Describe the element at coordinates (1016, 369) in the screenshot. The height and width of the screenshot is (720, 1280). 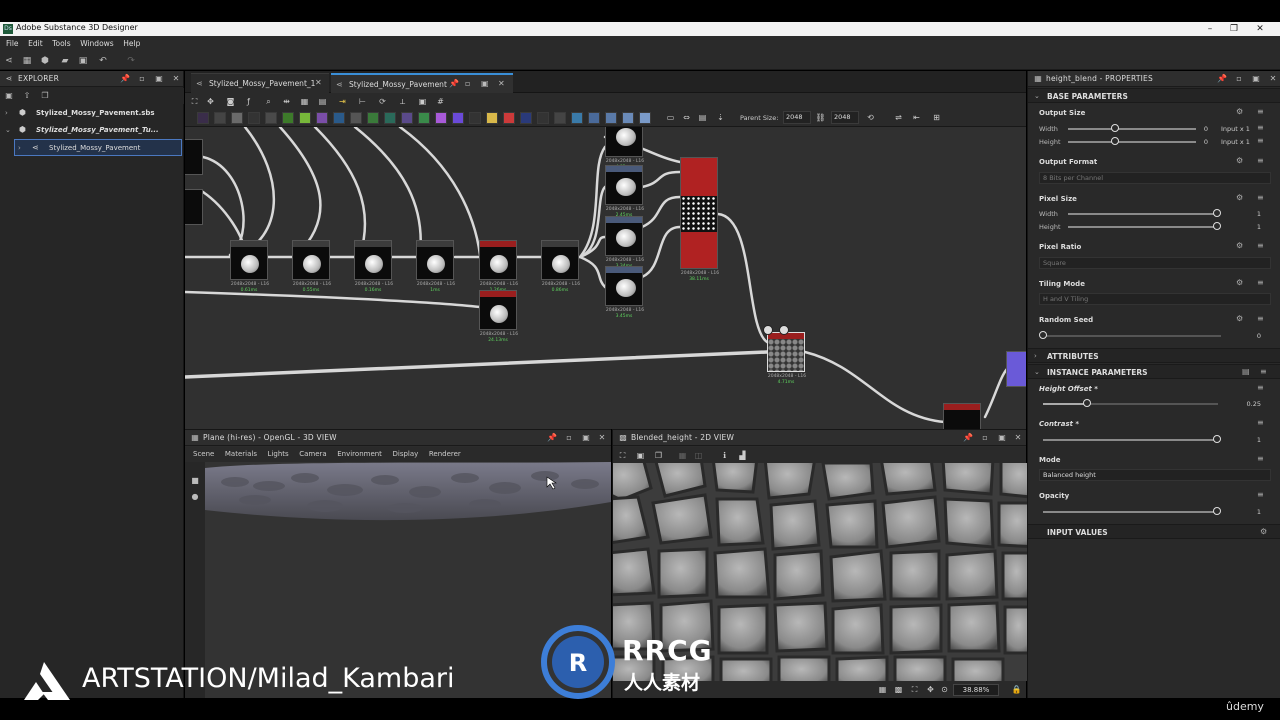
I see `graph-node-output` at that location.